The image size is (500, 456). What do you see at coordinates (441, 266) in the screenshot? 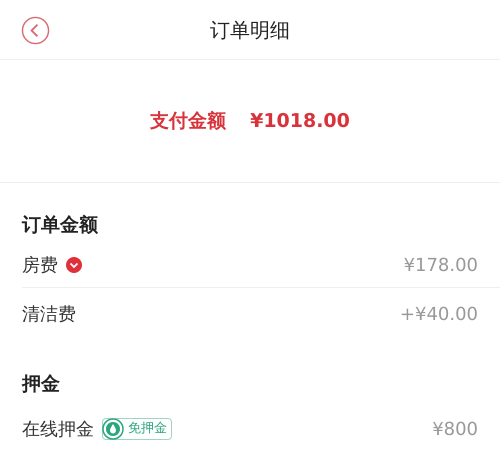
I see `row-amount: ¥178.00` at bounding box center [441, 266].